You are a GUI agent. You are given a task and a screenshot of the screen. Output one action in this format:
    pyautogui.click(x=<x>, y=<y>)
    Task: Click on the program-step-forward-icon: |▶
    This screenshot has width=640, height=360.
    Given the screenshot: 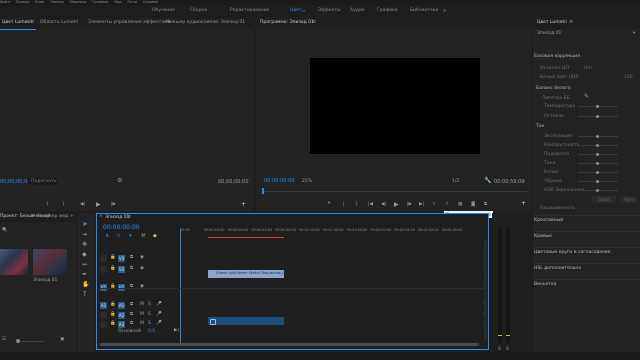 What is the action you would take?
    pyautogui.click(x=409, y=205)
    